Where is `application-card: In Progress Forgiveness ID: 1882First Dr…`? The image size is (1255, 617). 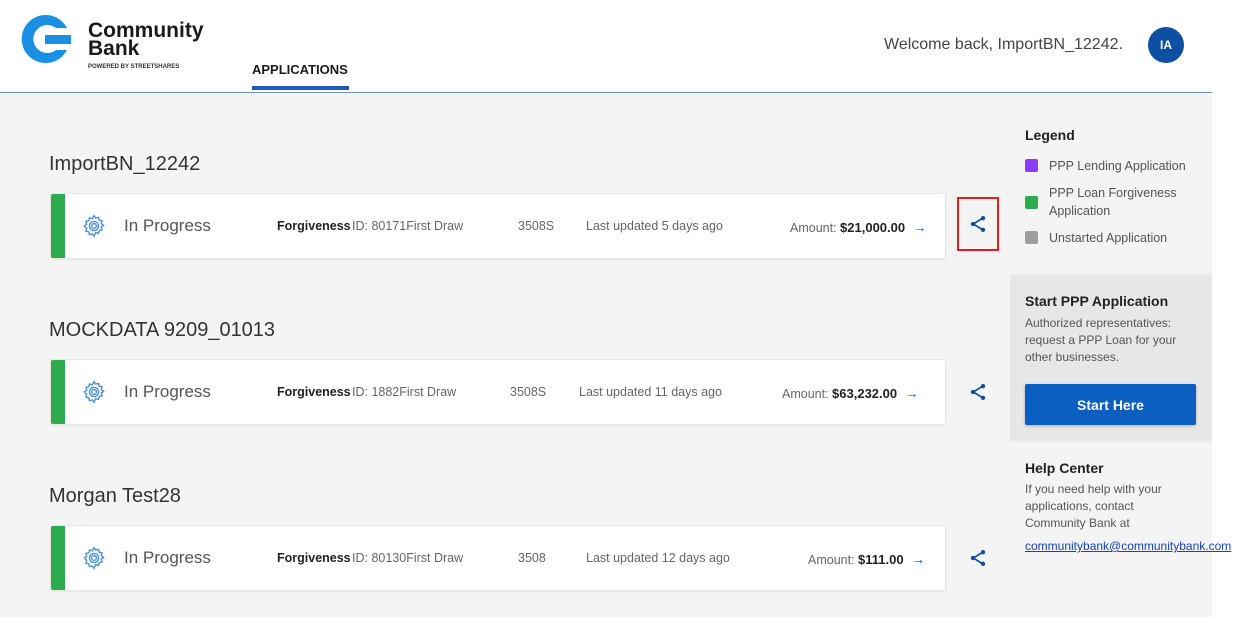 application-card: In Progress Forgiveness ID: 1882First Dr… is located at coordinates (498, 392).